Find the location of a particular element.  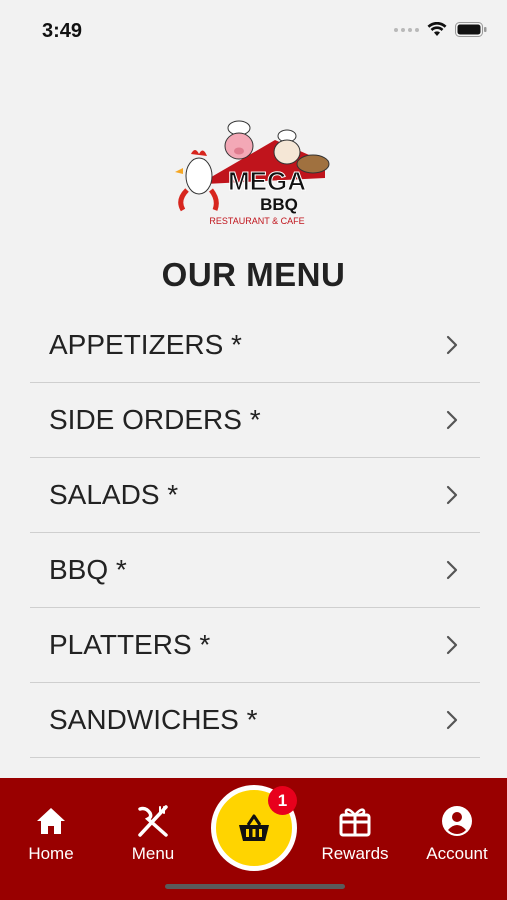

menu-item-sandwiches: SANDWICHES * is located at coordinates (255, 720).